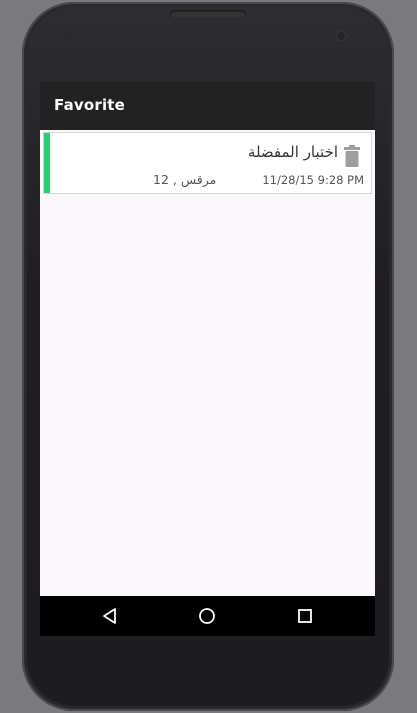 The image size is (417, 713). What do you see at coordinates (352, 156) in the screenshot?
I see `trash-icon` at bounding box center [352, 156].